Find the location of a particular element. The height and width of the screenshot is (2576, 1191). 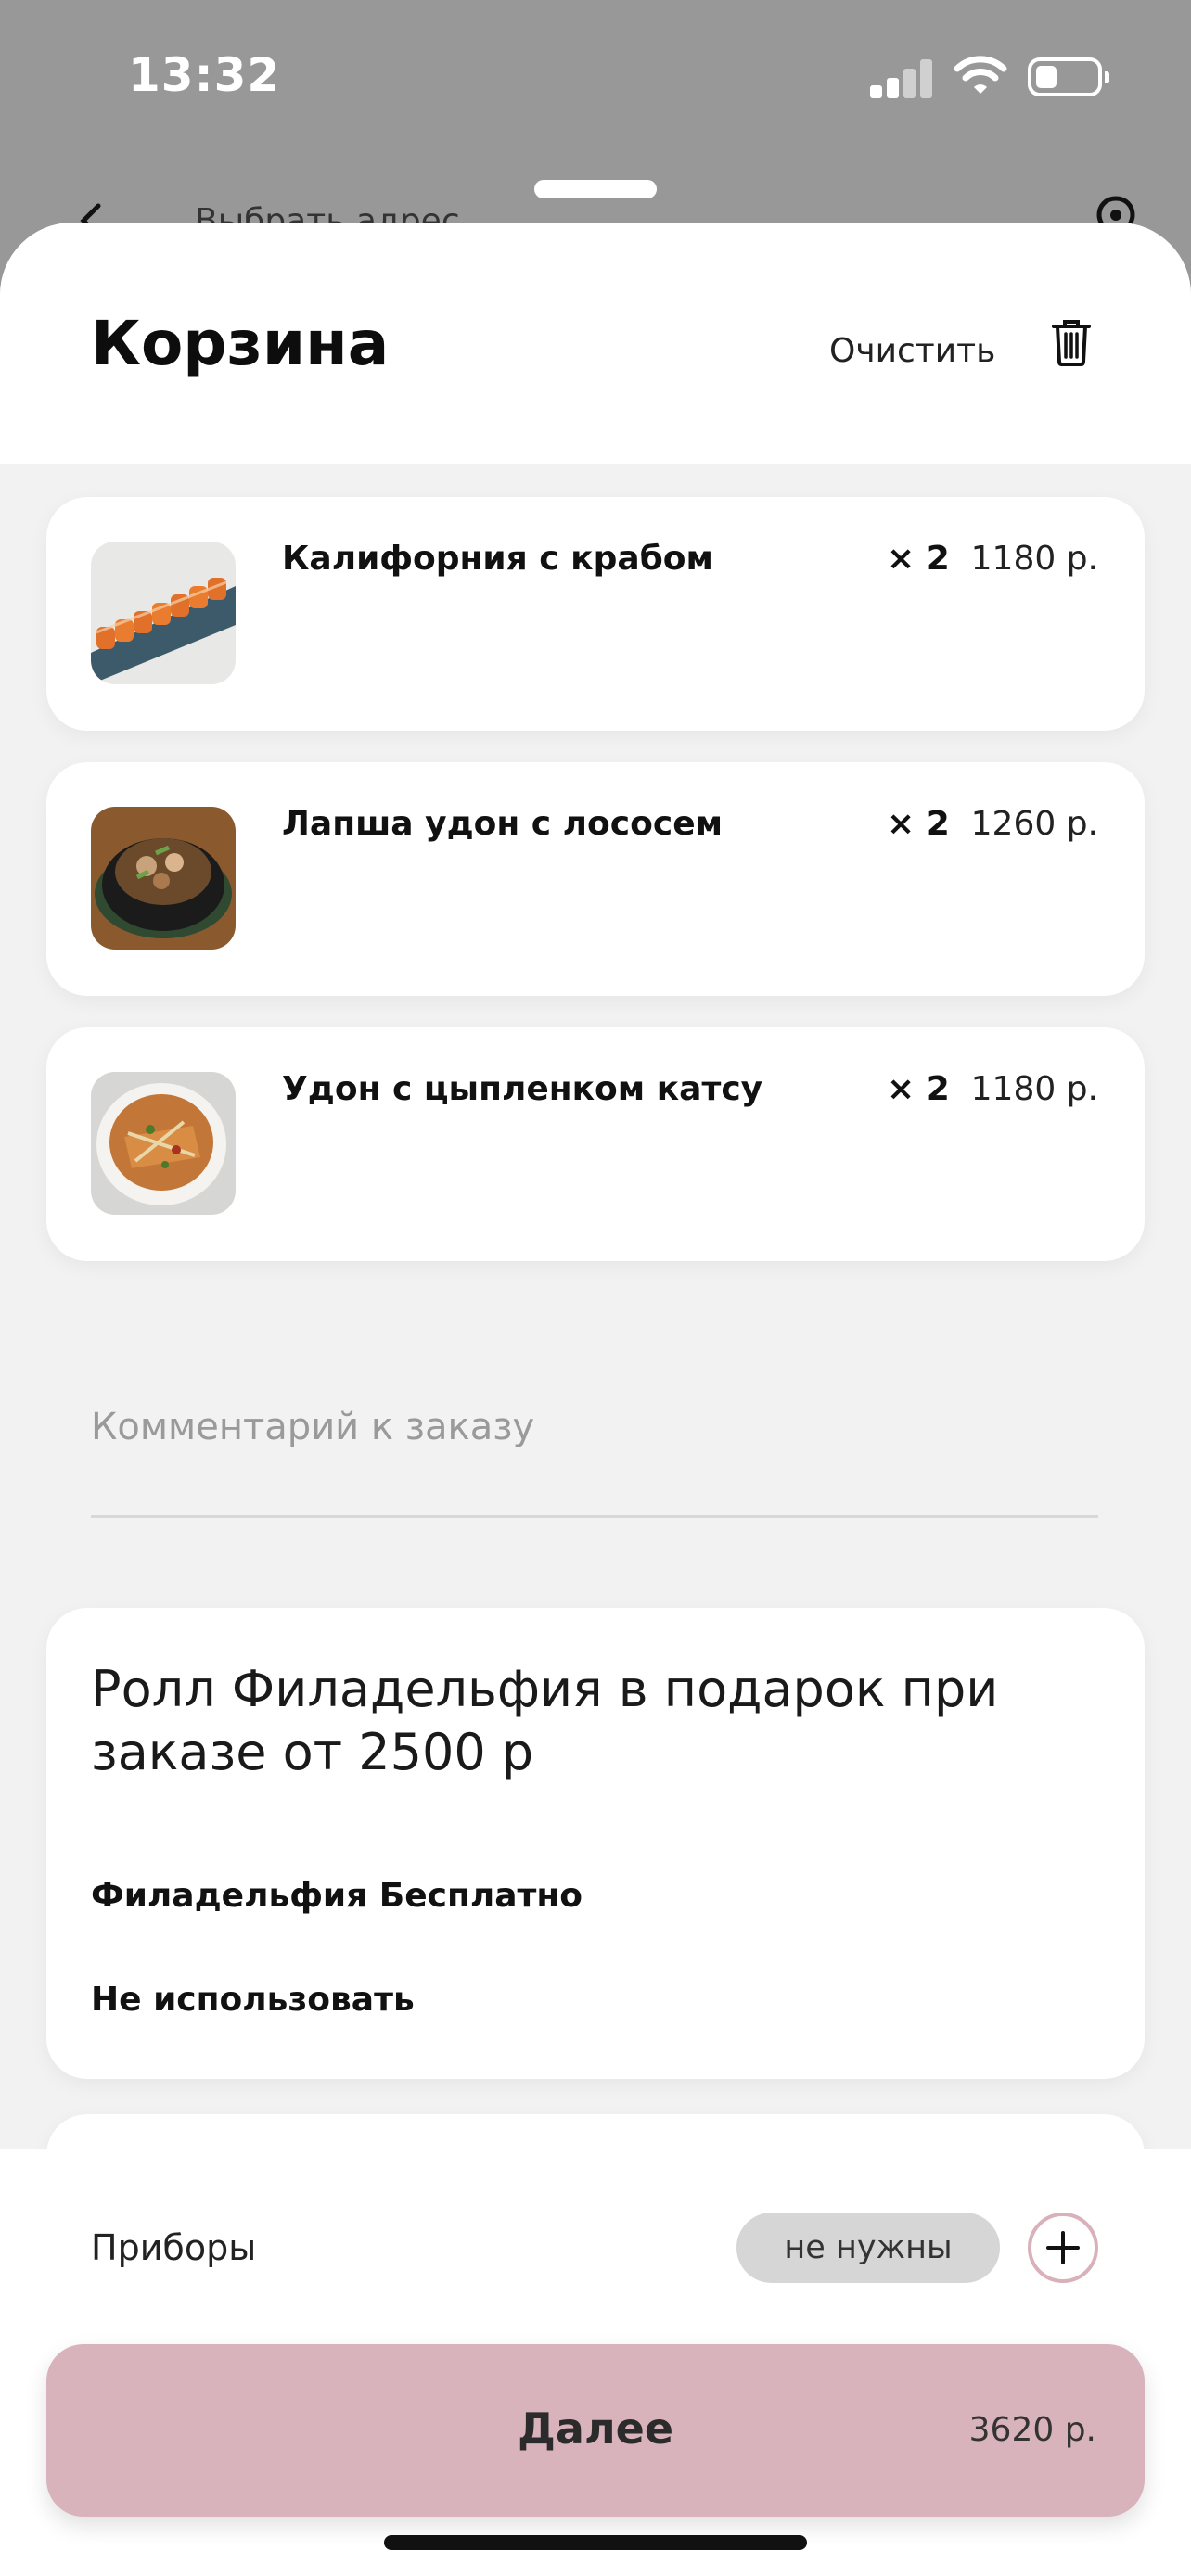

cart-item: Удон с цыпленком катсу × 2 1180 р. is located at coordinates (595, 1144).